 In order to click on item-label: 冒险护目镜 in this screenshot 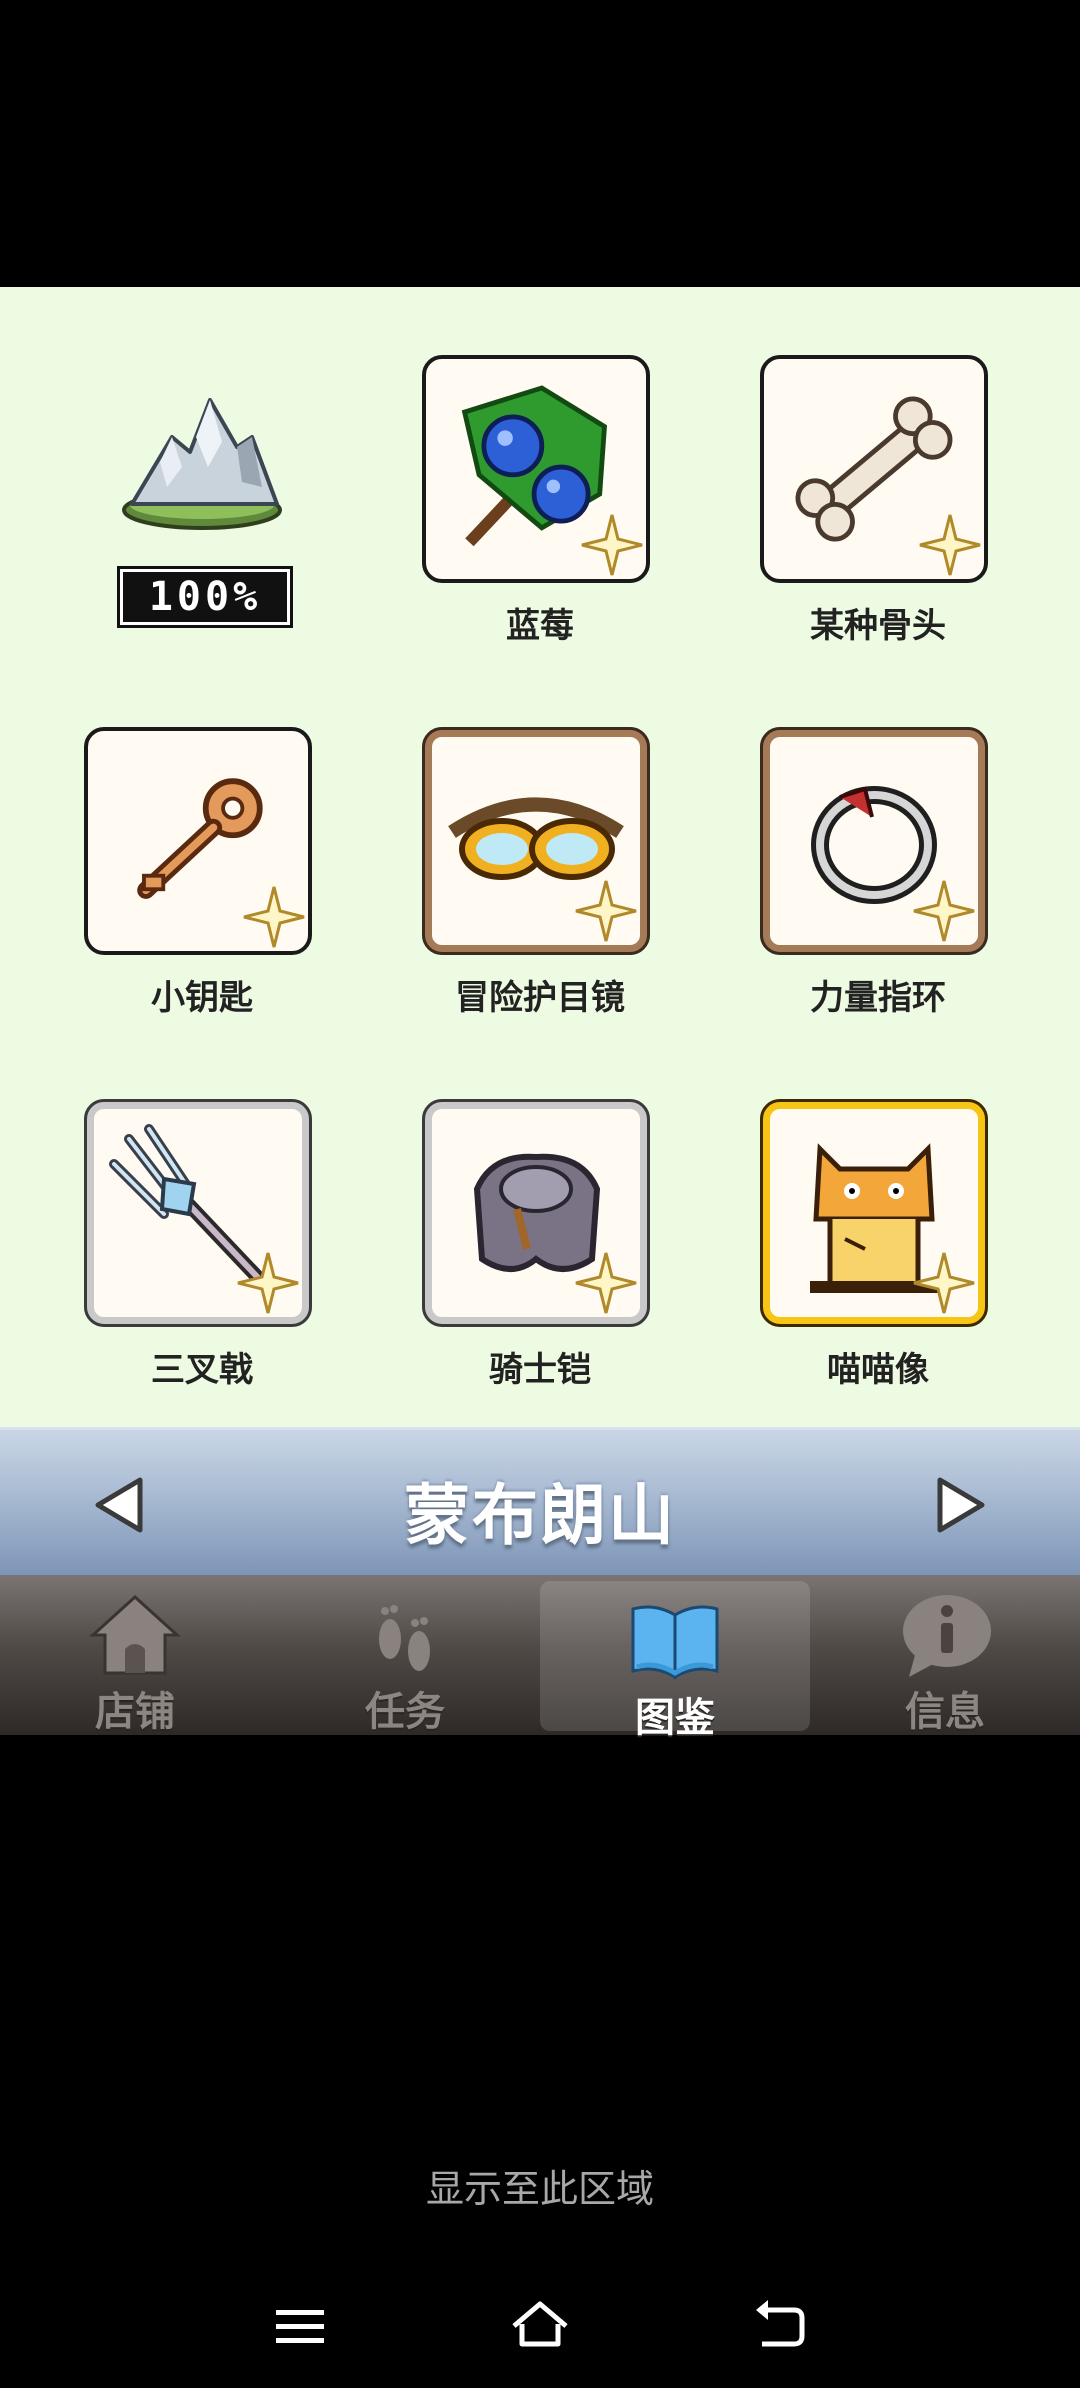, I will do `click(540, 998)`.